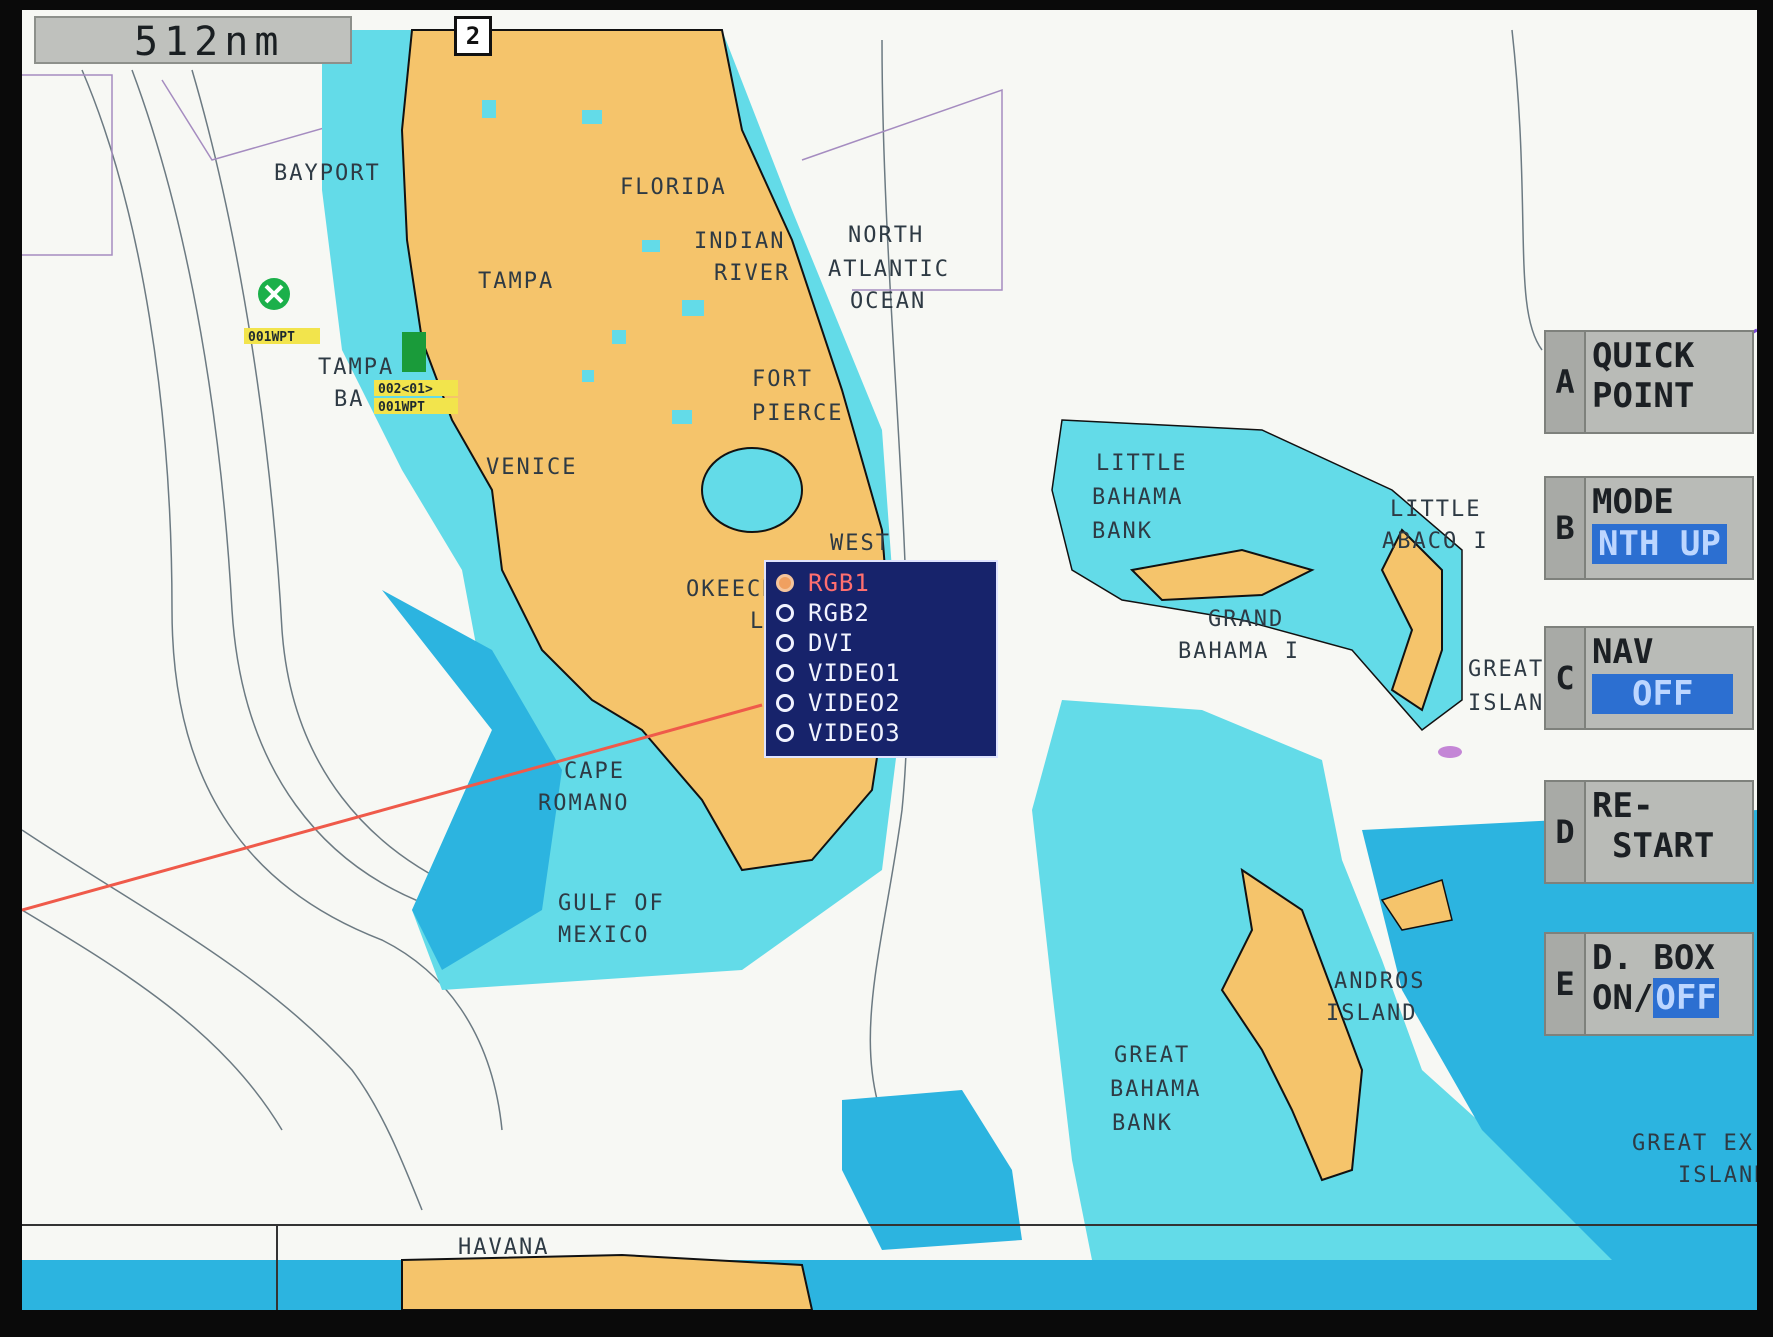 This screenshot has height=1337, width=1773. I want to click on label-bayport: BAYPORT, so click(327, 173).